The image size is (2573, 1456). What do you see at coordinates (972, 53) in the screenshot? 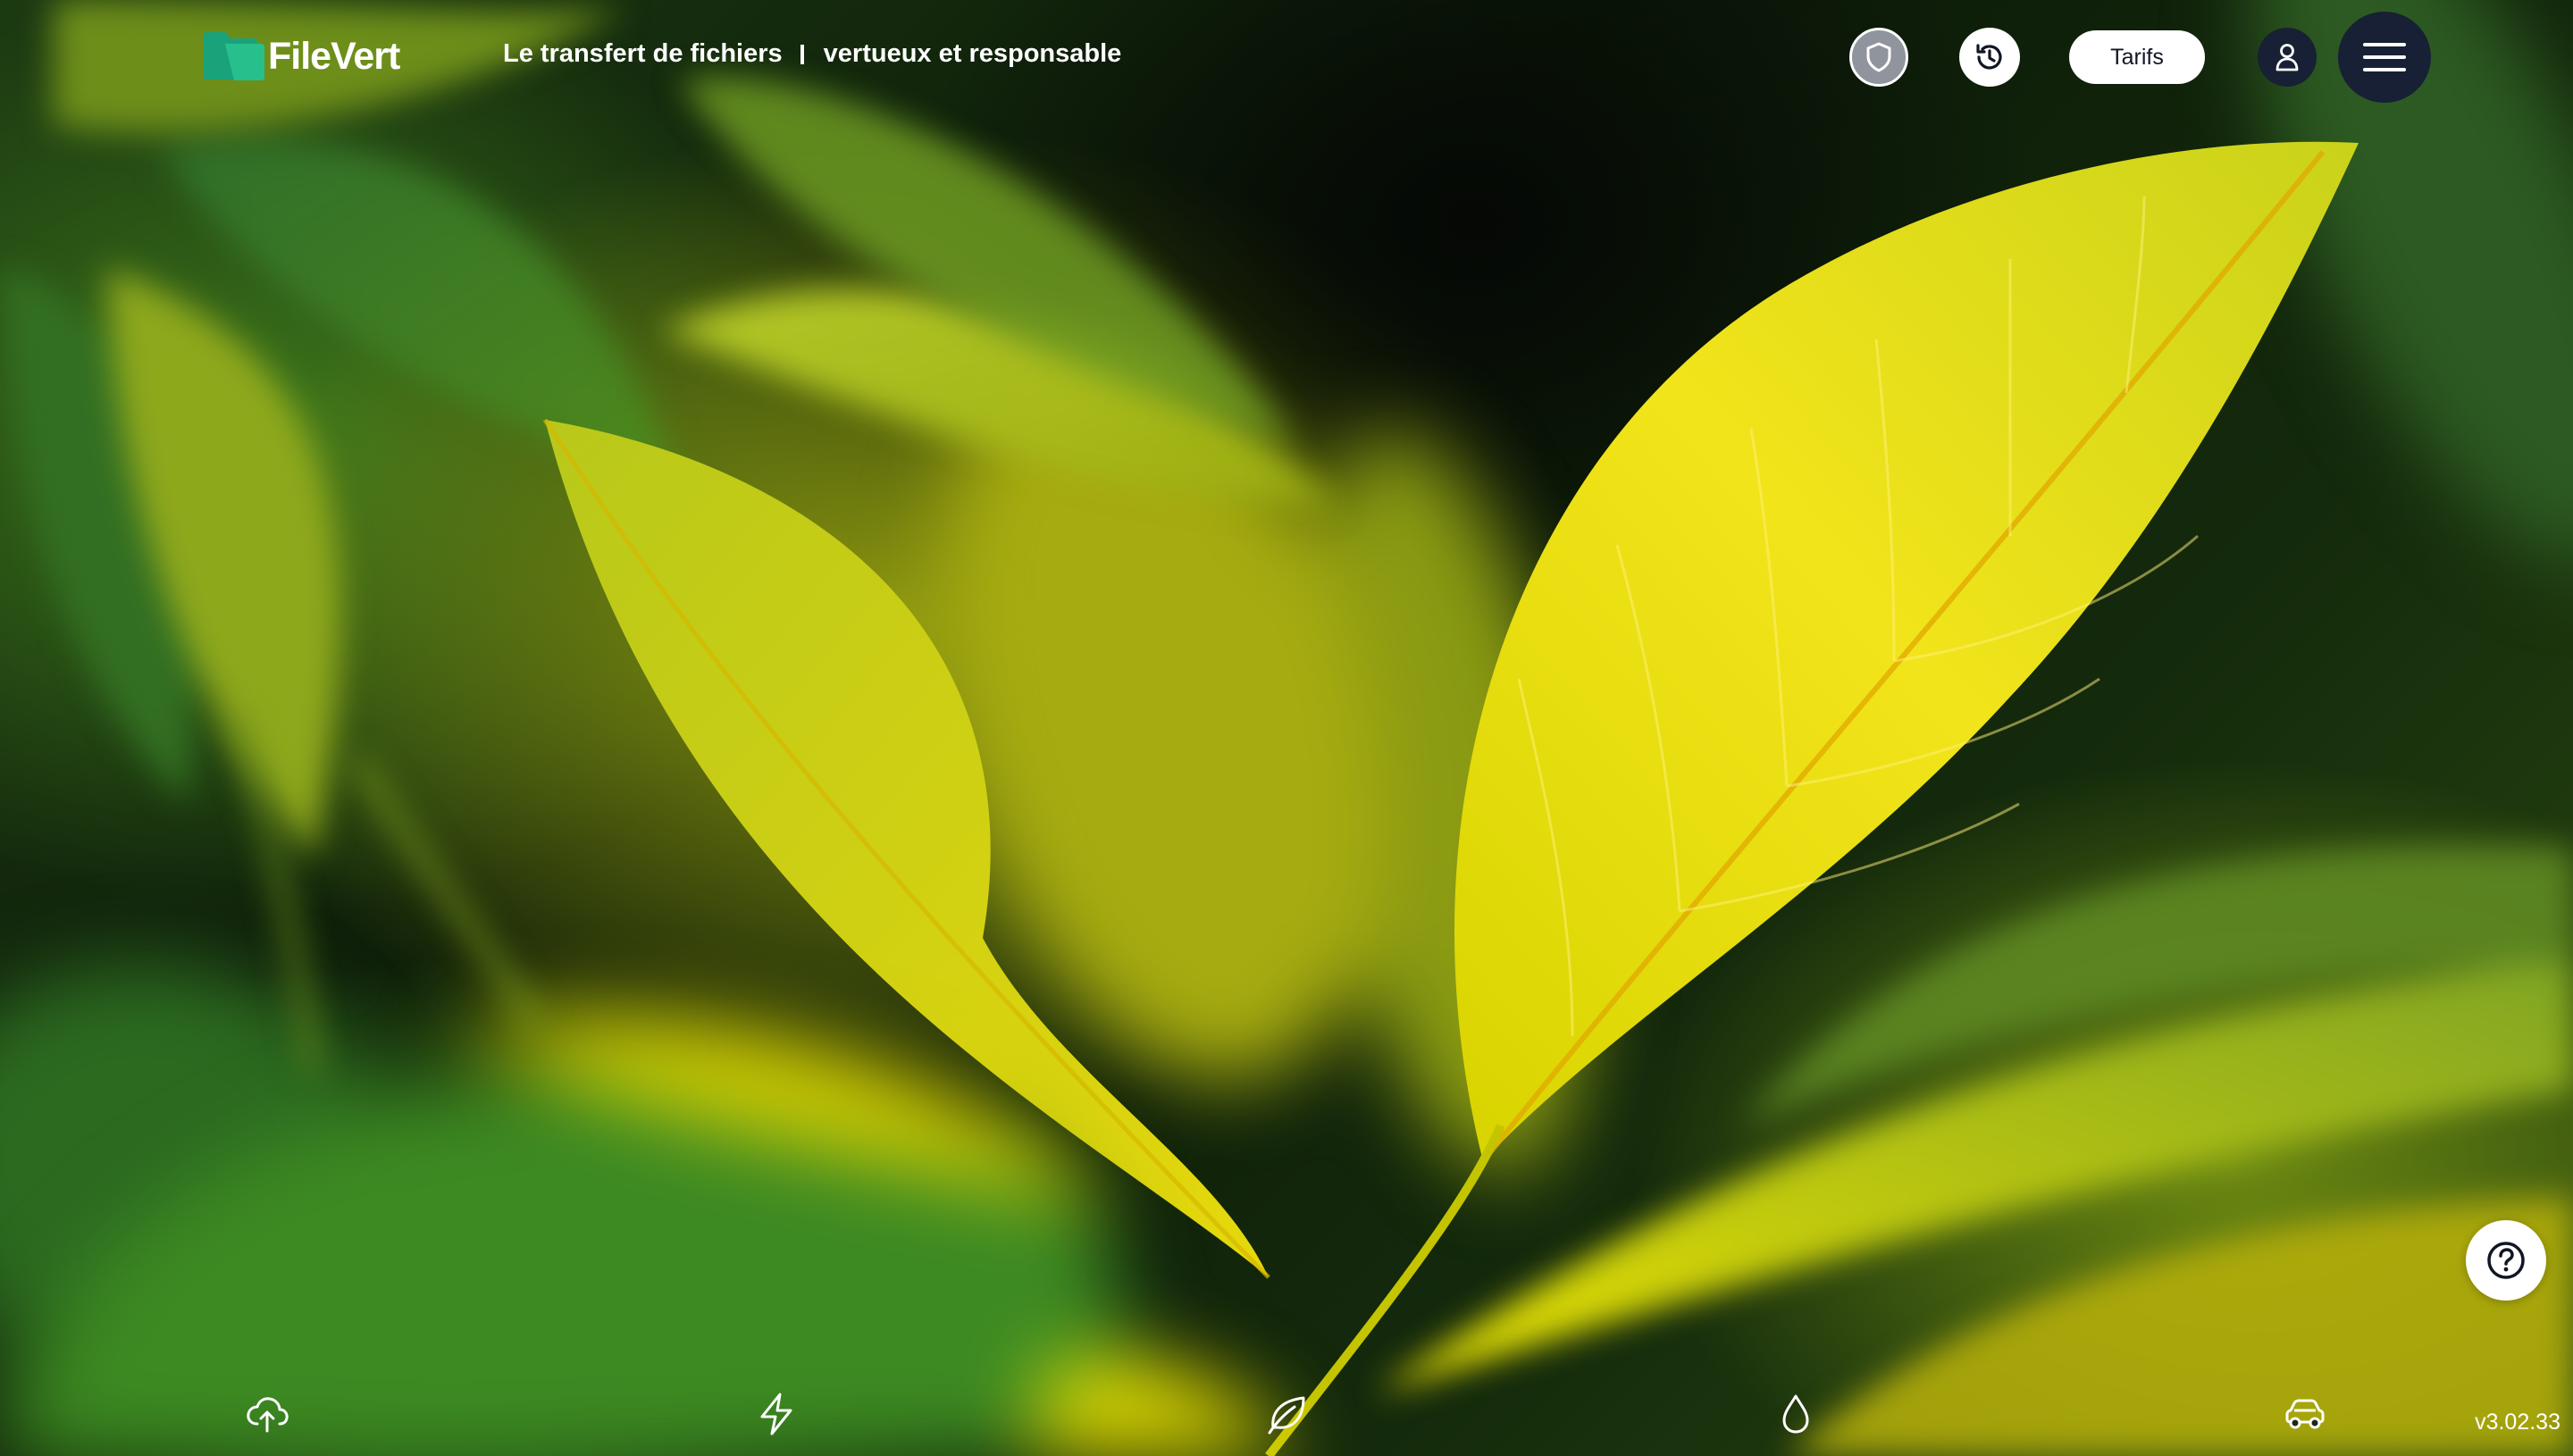
I see `tagline-part-2: vertueux et responsable` at bounding box center [972, 53].